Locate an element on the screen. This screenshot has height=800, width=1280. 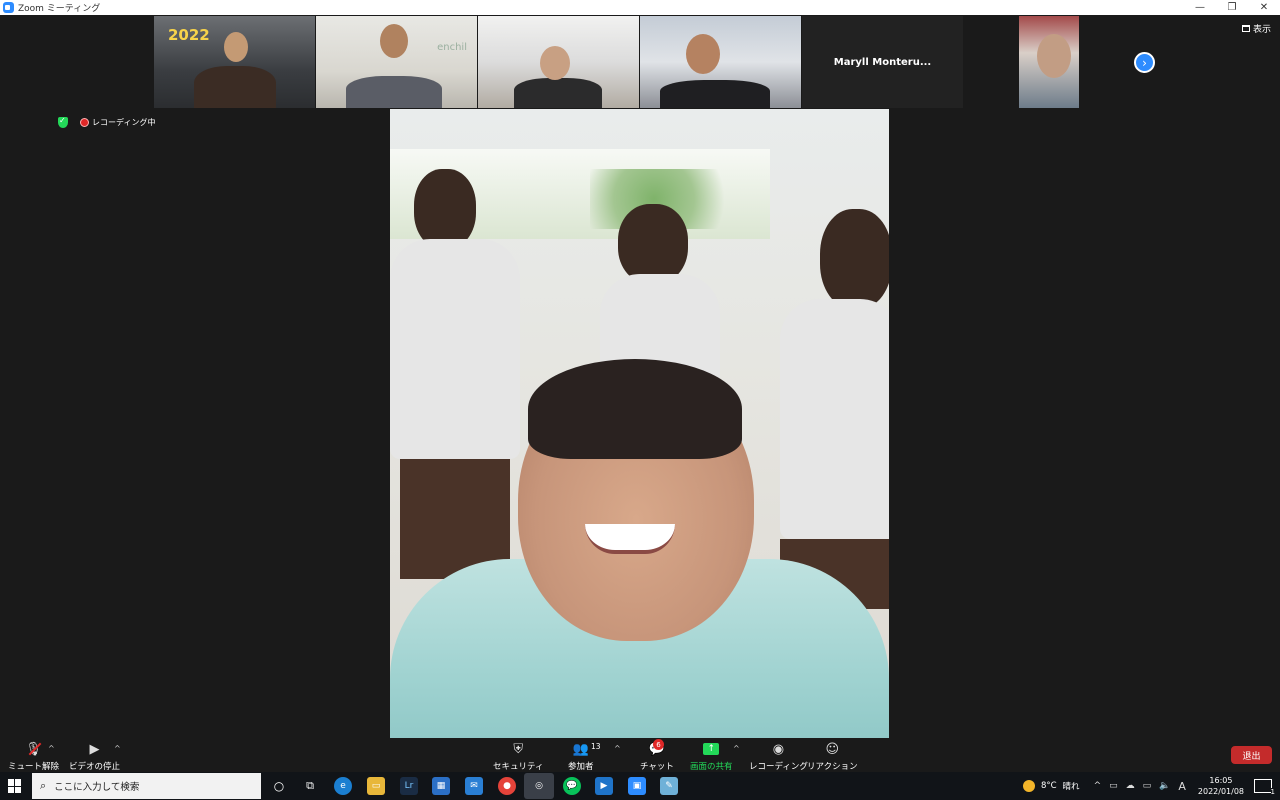
smiley-icon: ☺ is located at coordinates (832, 749).